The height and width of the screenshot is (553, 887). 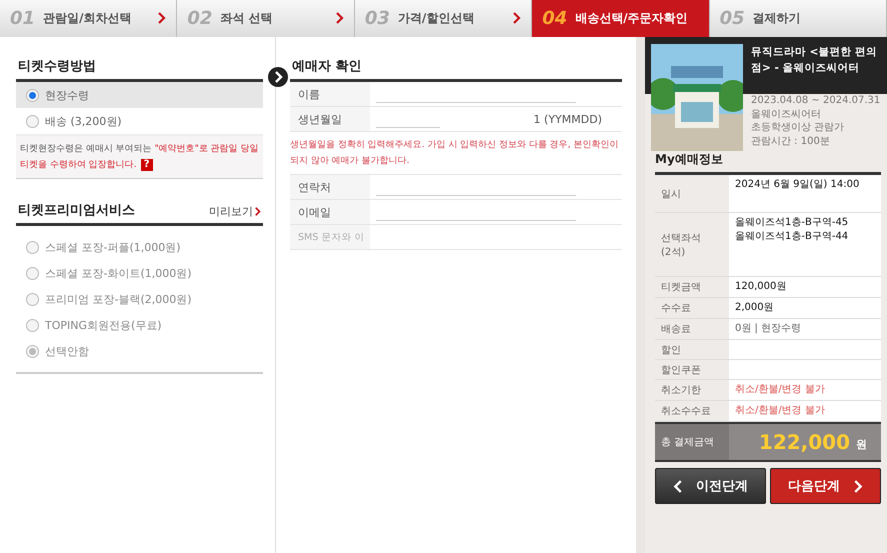 What do you see at coordinates (67, 351) in the screenshot?
I see `option-label: 선택안함` at bounding box center [67, 351].